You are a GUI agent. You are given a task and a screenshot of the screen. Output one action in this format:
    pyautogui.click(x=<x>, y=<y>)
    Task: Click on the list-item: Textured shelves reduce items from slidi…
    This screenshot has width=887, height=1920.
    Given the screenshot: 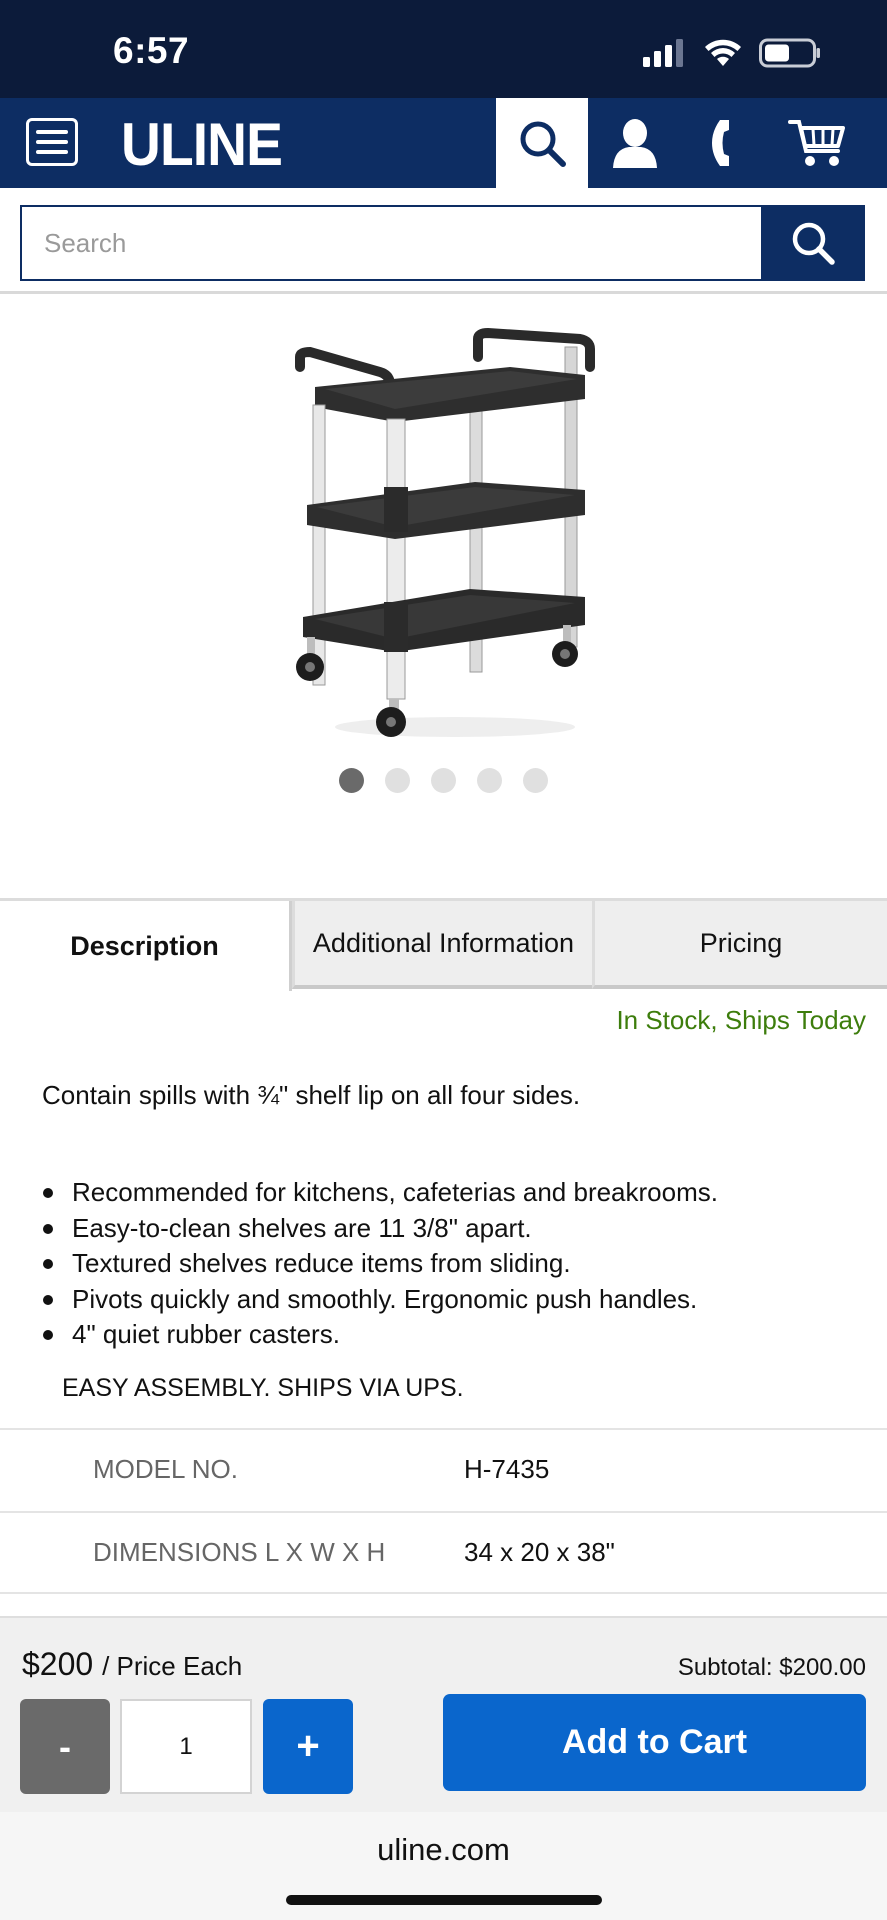 What is the action you would take?
    pyautogui.click(x=380, y=1264)
    